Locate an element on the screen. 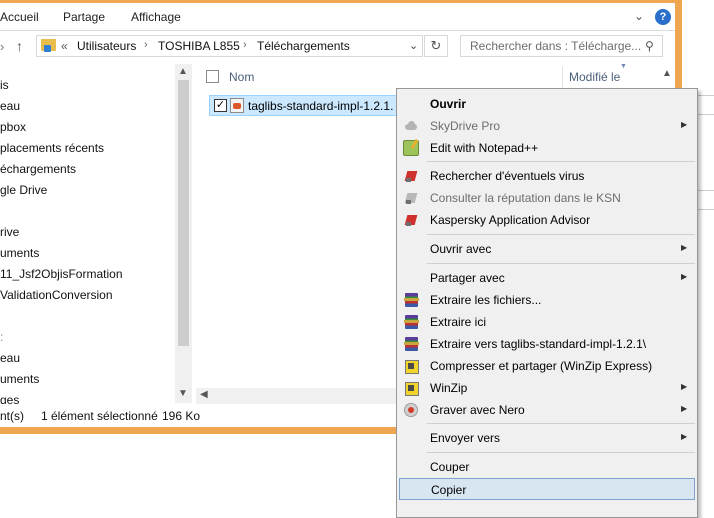 Image resolution: width=714 pixels, height=518 pixels. row-checkbox: ✓ is located at coordinates (220, 105).